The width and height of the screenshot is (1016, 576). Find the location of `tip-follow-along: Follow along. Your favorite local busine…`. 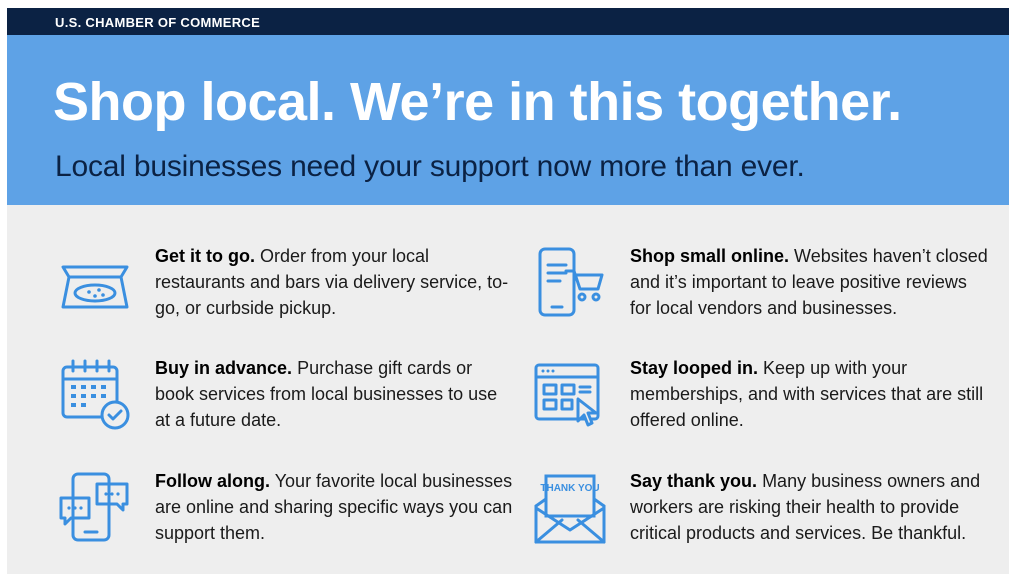

tip-follow-along: Follow along. Your favorite local busine… is located at coordinates (285, 508).